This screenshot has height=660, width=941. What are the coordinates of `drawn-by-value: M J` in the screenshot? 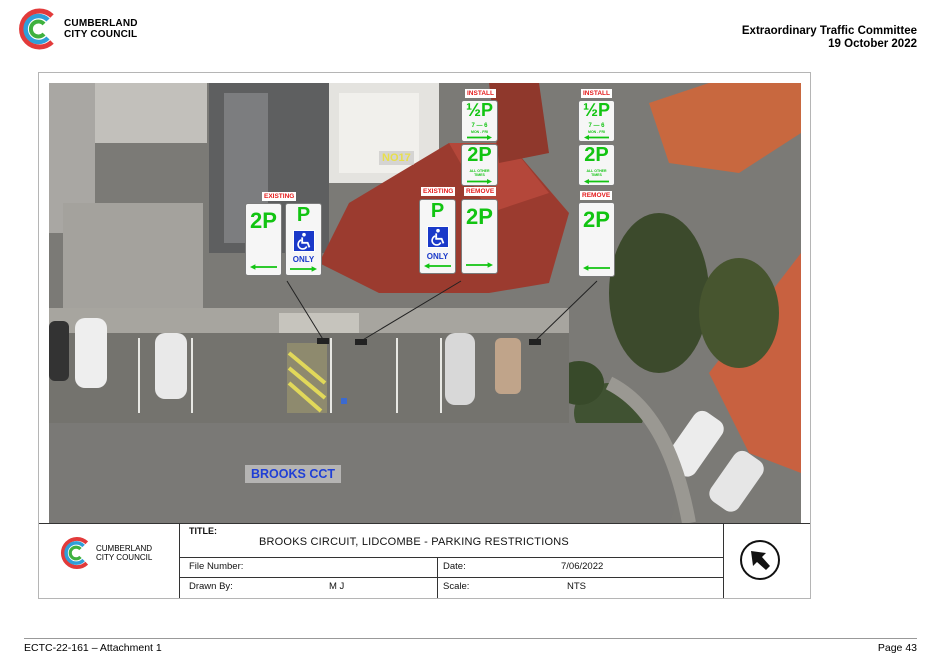 It's located at (337, 586).